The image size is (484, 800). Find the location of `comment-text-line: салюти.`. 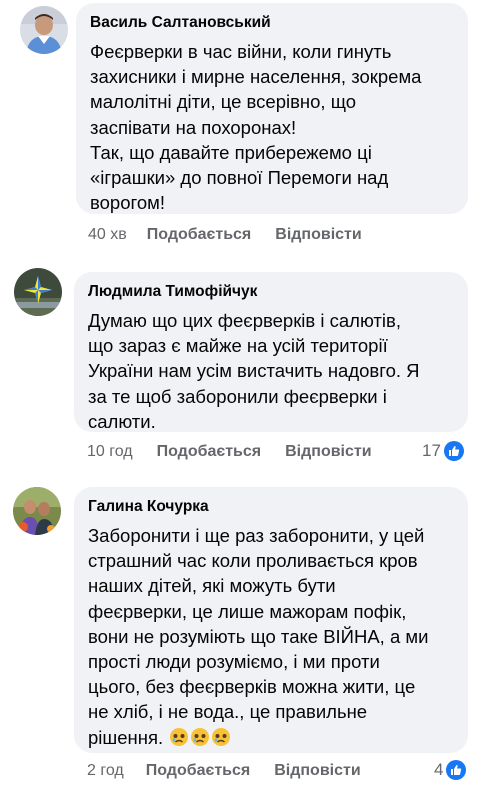

comment-text-line: салюти. is located at coordinates (122, 421).